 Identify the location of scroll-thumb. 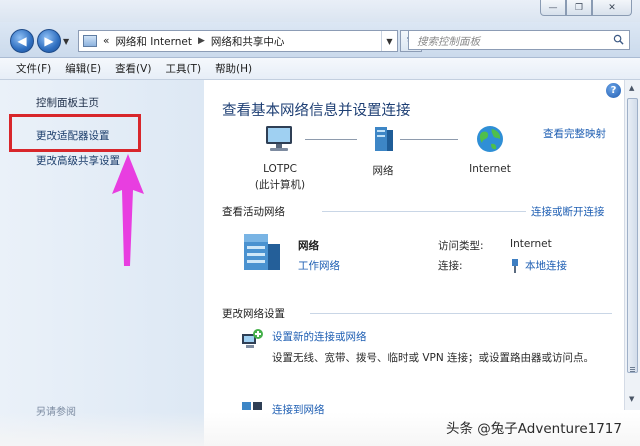
(632, 235).